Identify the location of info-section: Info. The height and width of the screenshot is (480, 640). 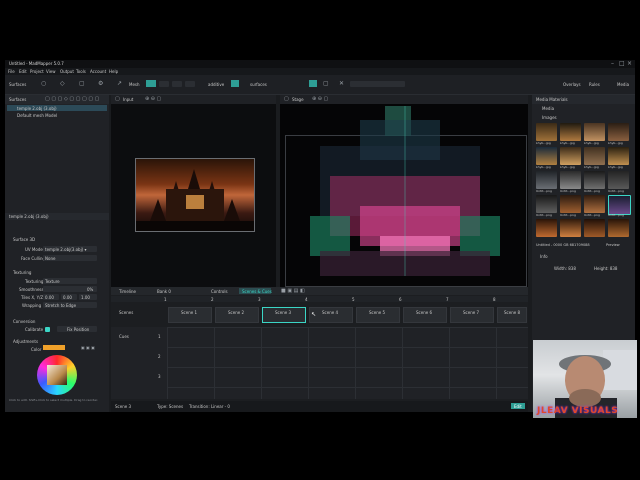
(544, 256).